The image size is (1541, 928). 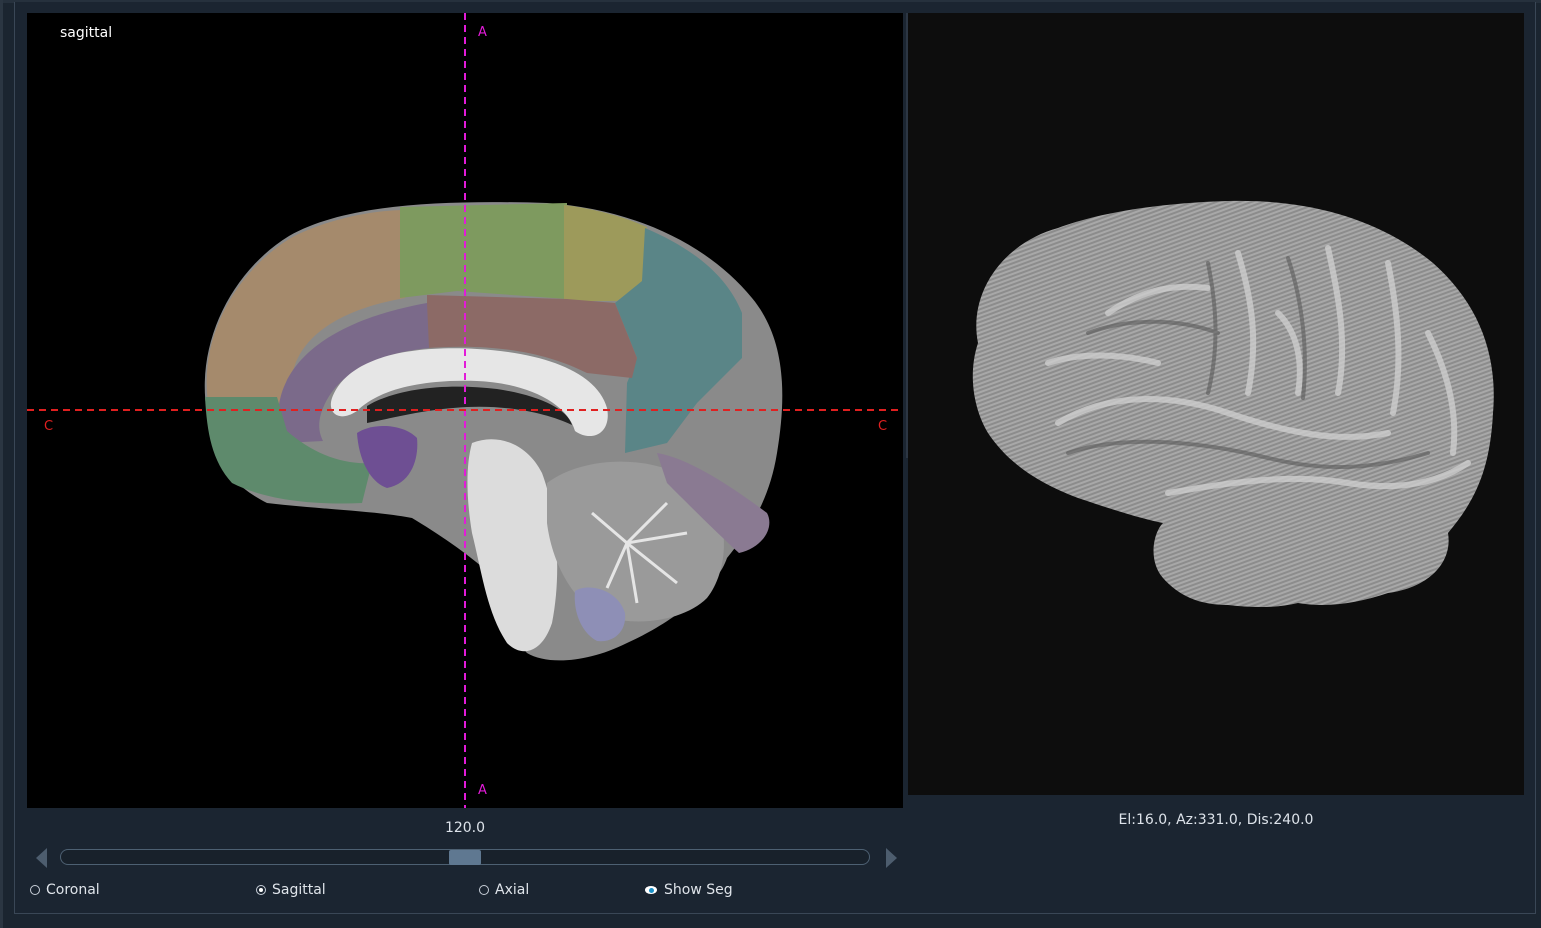 What do you see at coordinates (261, 890) in the screenshot?
I see `radio-sagittal-indicator` at bounding box center [261, 890].